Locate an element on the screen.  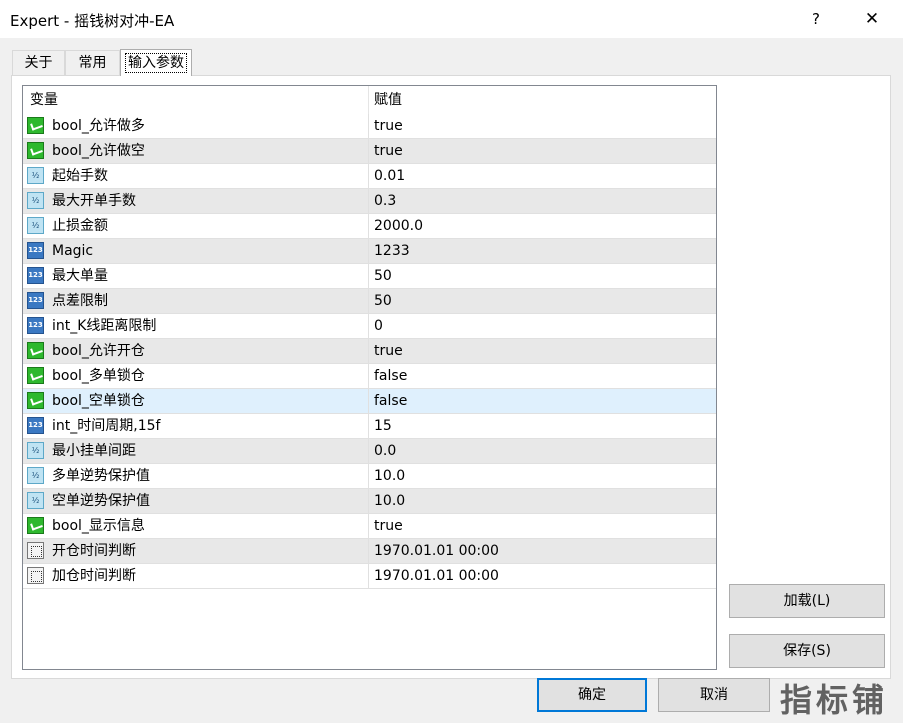
window-title: Expert - 摇钱树对冲-EA is located at coordinates (92, 21).